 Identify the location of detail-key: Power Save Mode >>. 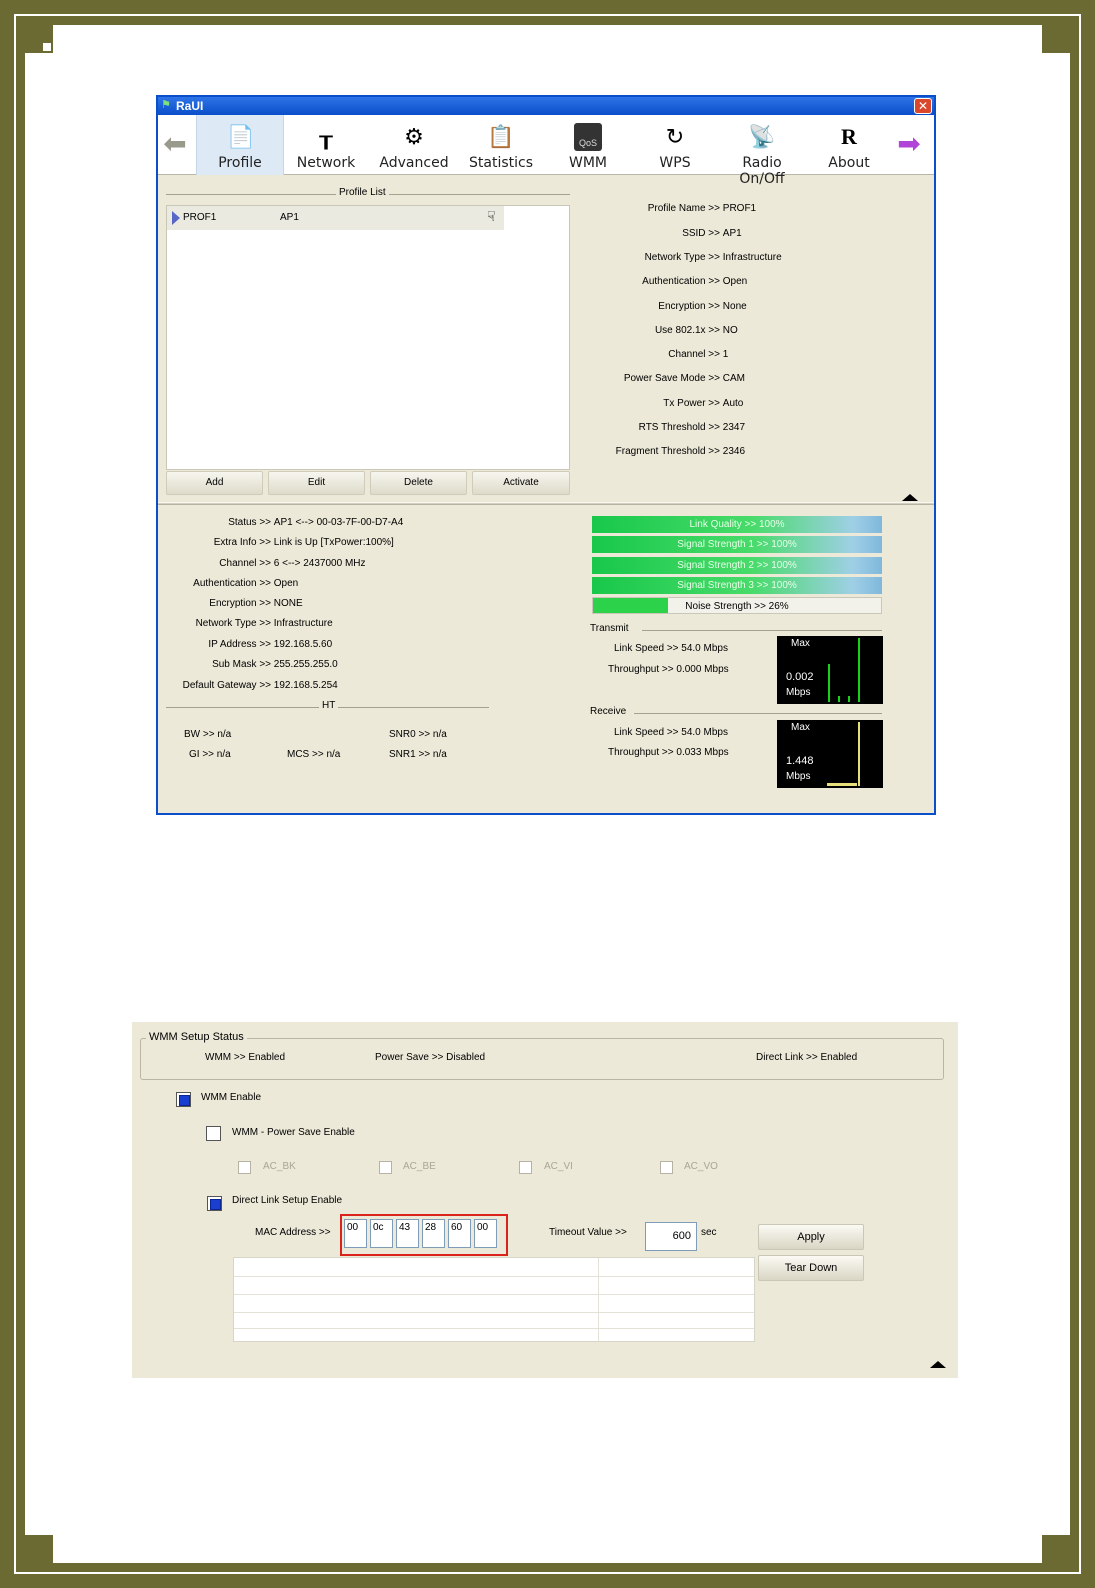
(671, 378).